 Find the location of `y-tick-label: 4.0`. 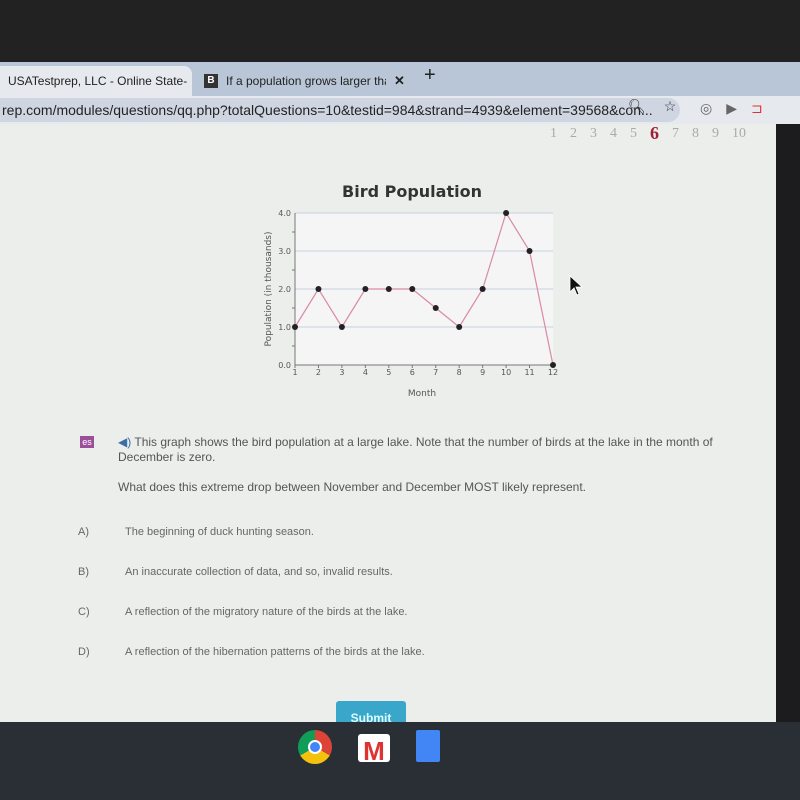

y-tick-label: 4.0 is located at coordinates (284, 213).